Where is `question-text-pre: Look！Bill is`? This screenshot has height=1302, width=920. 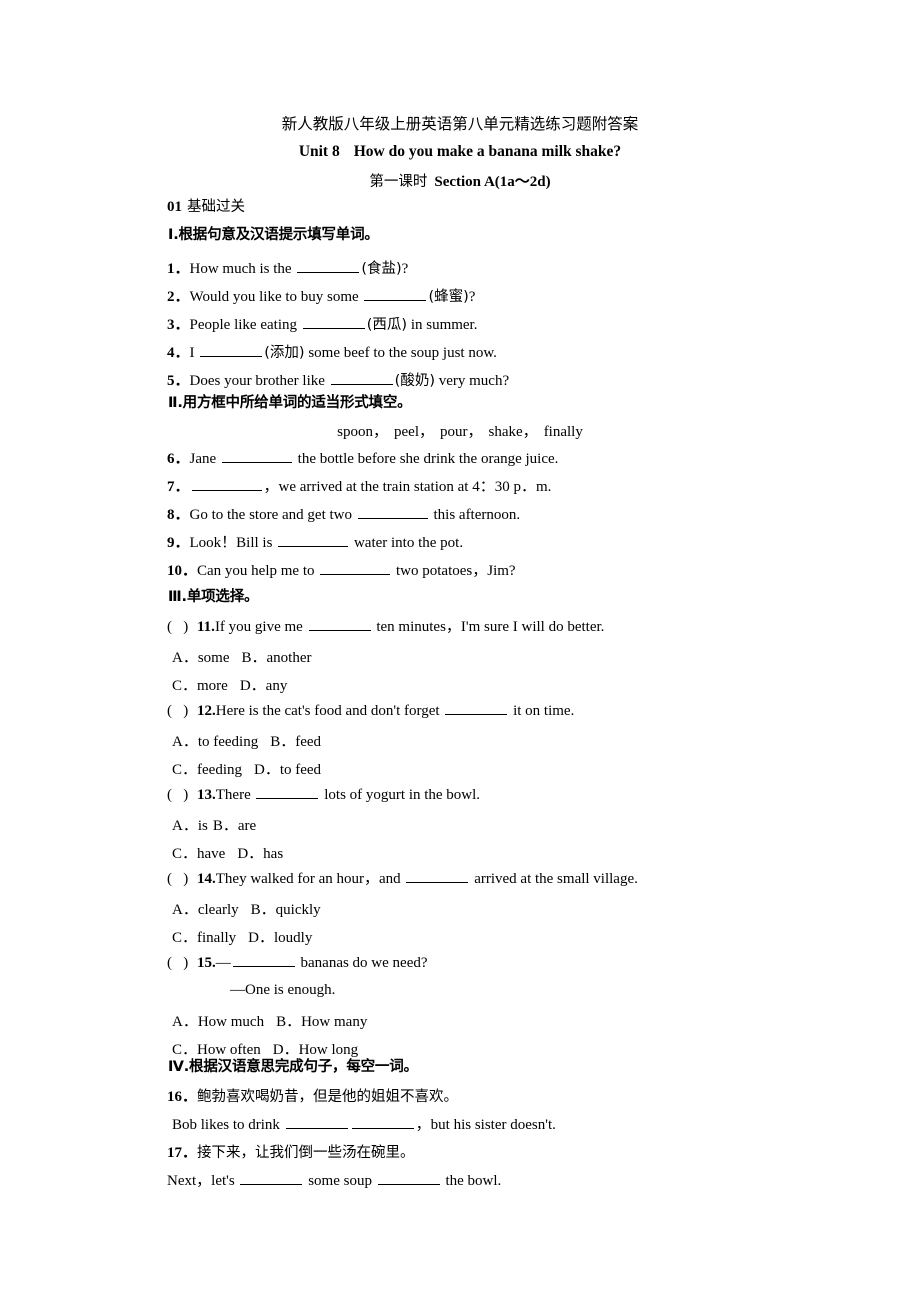
question-text-pre: Look！Bill is is located at coordinates (233, 543).